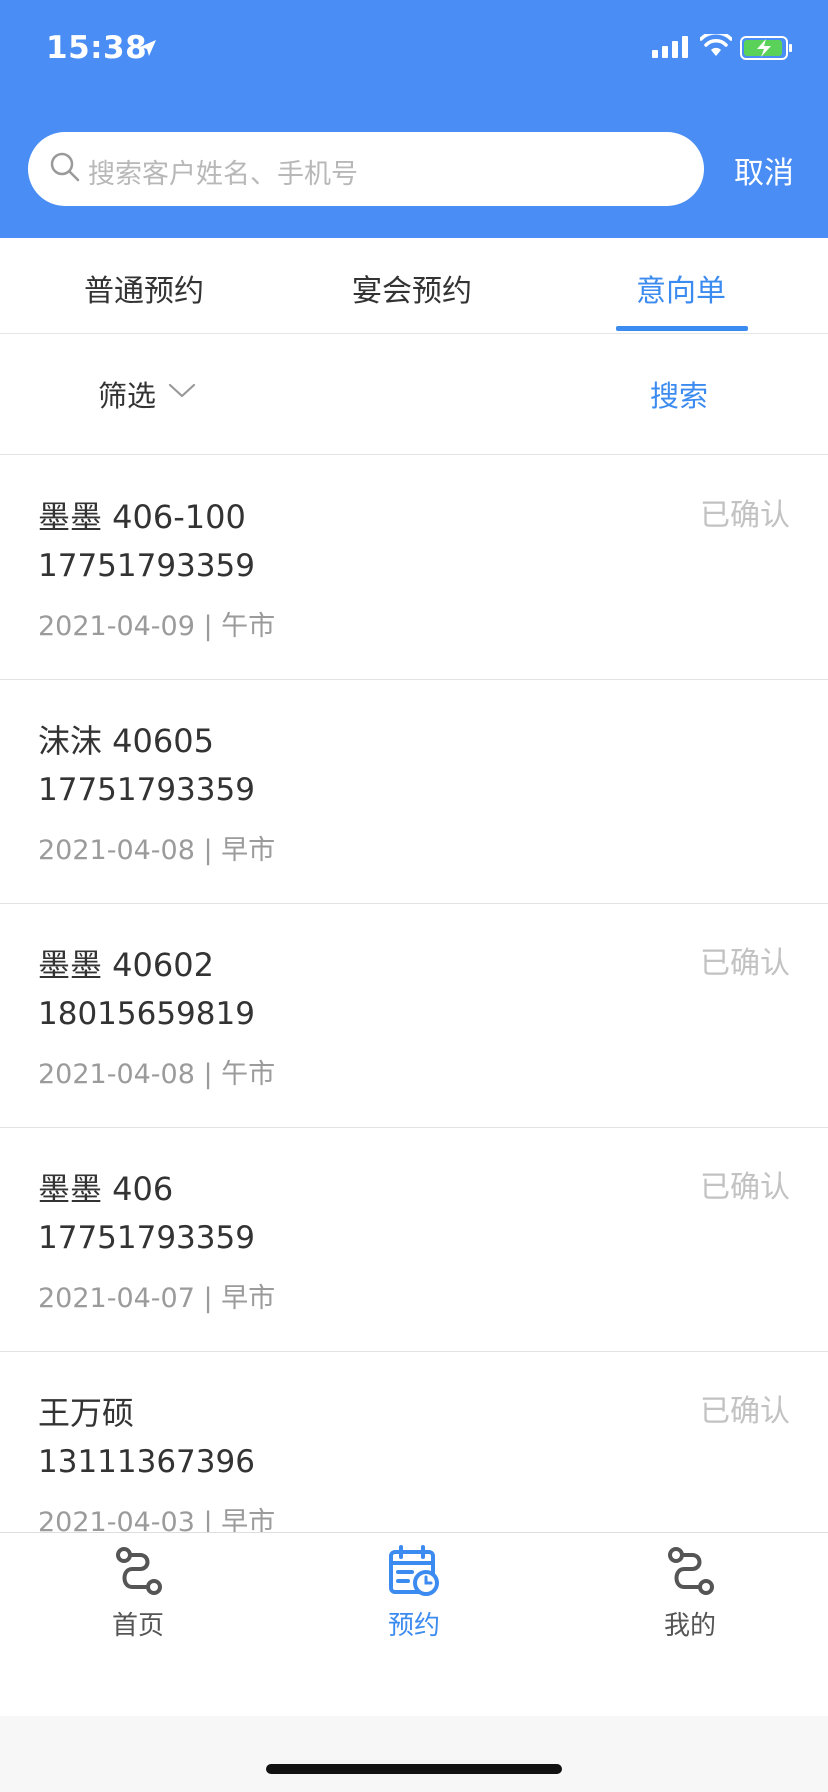 The image size is (828, 1792). What do you see at coordinates (414, 1240) in the screenshot?
I see `list-item: 墨墨 406 17751793359 2021-04-07 | 早市 已确认` at bounding box center [414, 1240].